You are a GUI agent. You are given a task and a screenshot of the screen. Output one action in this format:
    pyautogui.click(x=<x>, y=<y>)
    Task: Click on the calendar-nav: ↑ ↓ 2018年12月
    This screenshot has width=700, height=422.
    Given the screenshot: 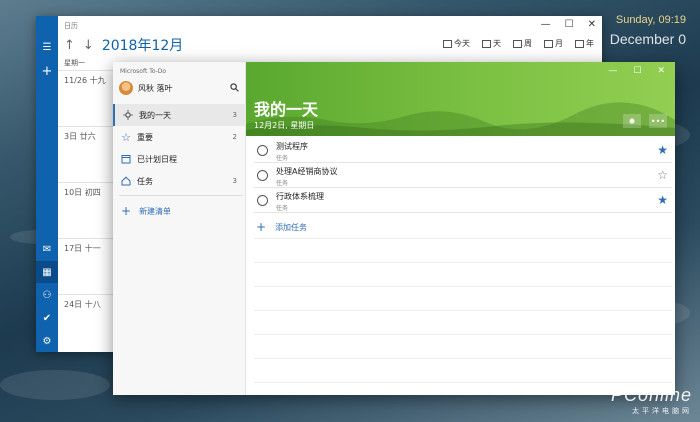 What is the action you would take?
    pyautogui.click(x=123, y=45)
    